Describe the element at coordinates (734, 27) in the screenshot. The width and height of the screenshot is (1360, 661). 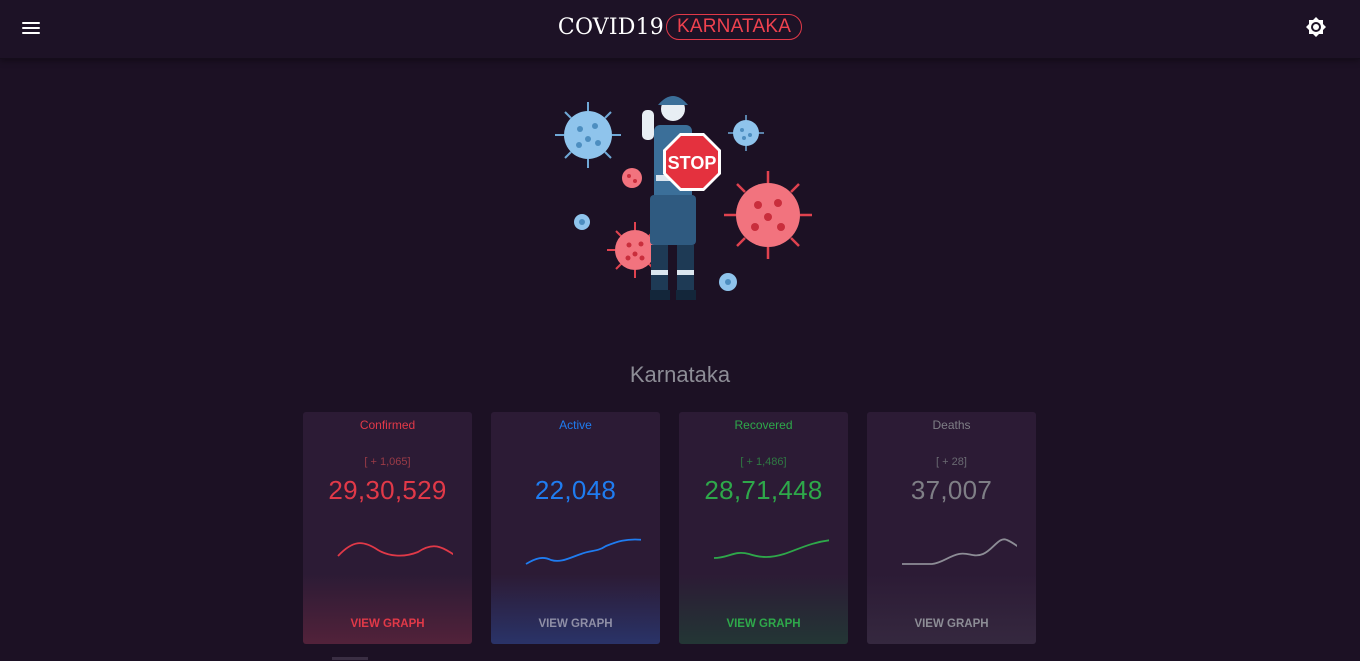
I see `state-badge: KARNATAKA` at that location.